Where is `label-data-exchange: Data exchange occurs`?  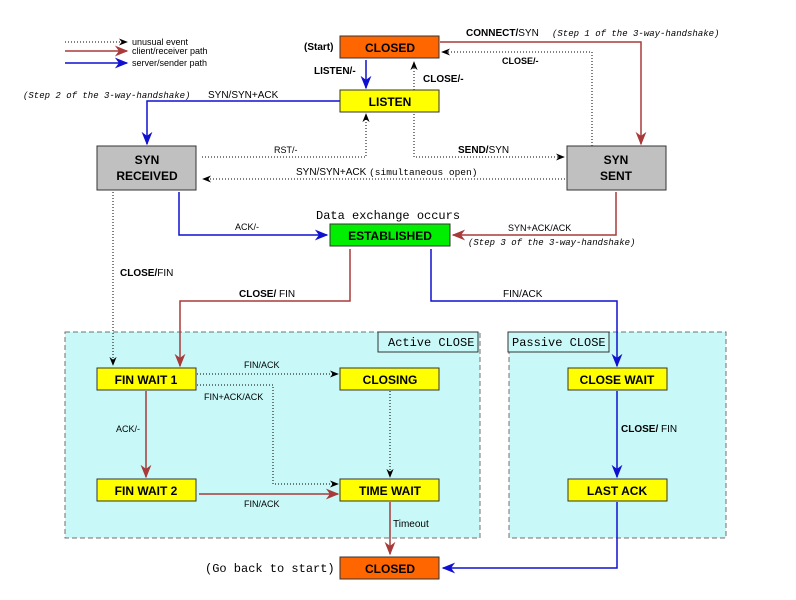 label-data-exchange: Data exchange occurs is located at coordinates (388, 216).